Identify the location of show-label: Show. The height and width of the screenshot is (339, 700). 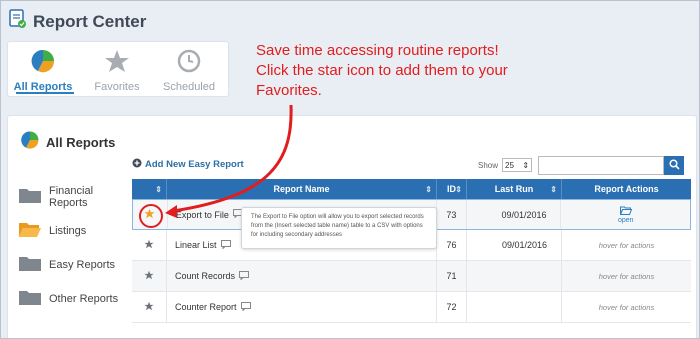
(488, 165).